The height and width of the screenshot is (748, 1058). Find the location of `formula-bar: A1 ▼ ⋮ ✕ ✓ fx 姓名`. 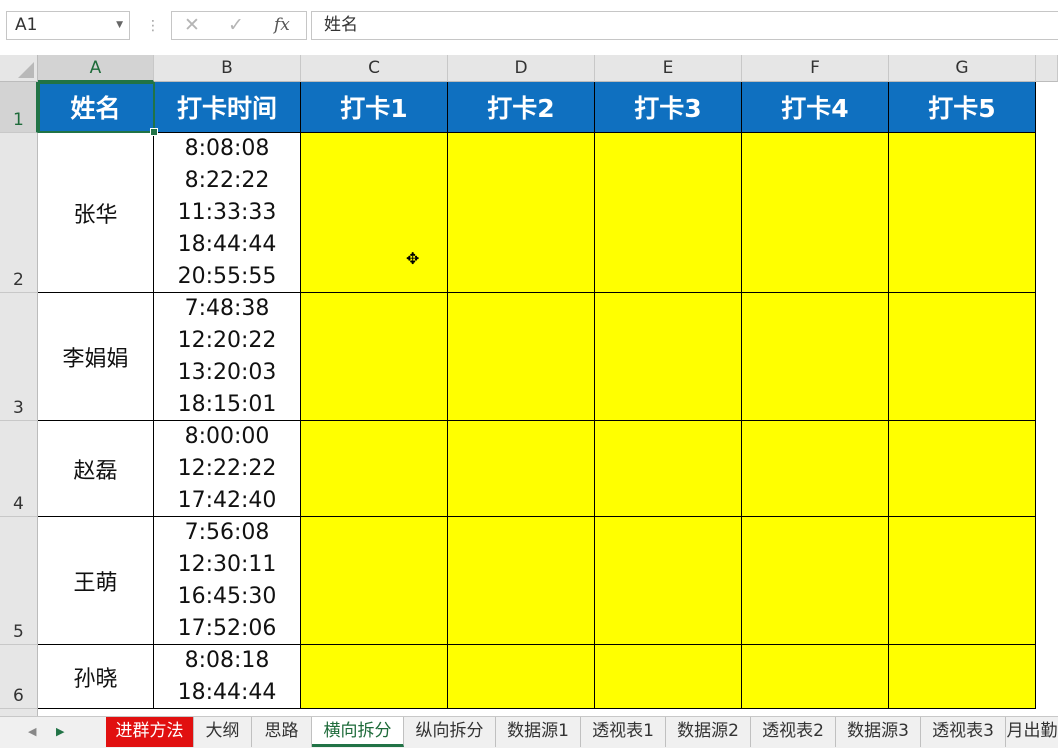

formula-bar: A1 ▼ ⋮ ✕ ✓ fx 姓名 is located at coordinates (529, 27).